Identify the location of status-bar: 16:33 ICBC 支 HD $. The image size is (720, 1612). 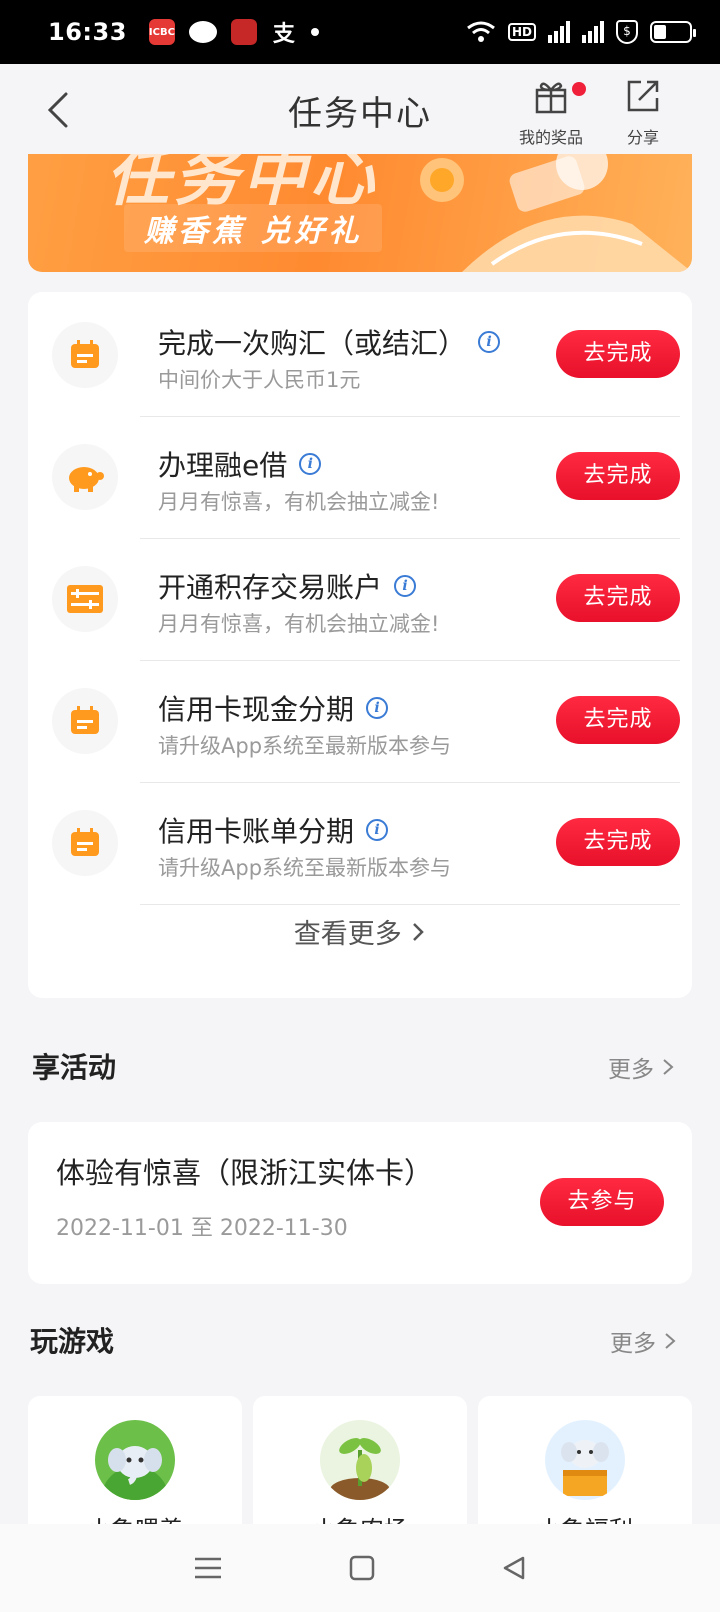
(360, 32).